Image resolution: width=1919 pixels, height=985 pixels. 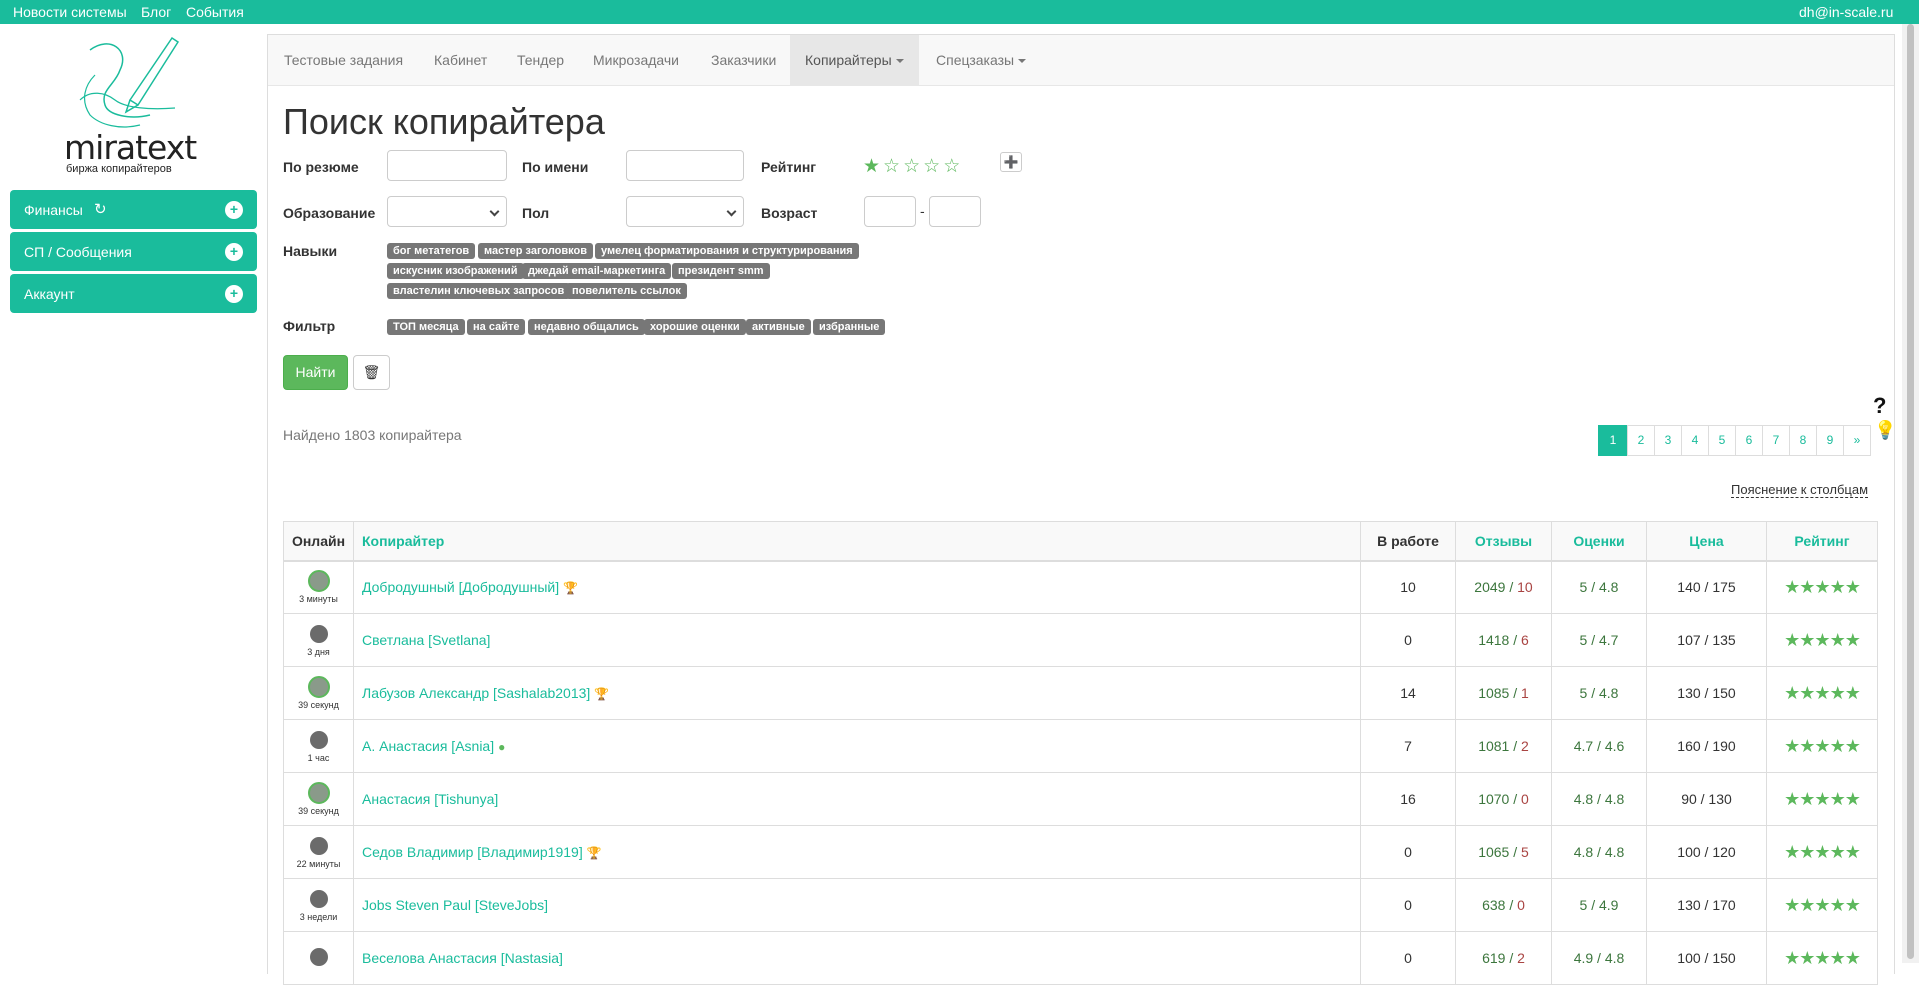 What do you see at coordinates (472, 852) in the screenshot?
I see `copywriter-link: Седов Владимир [Владимир1919]` at bounding box center [472, 852].